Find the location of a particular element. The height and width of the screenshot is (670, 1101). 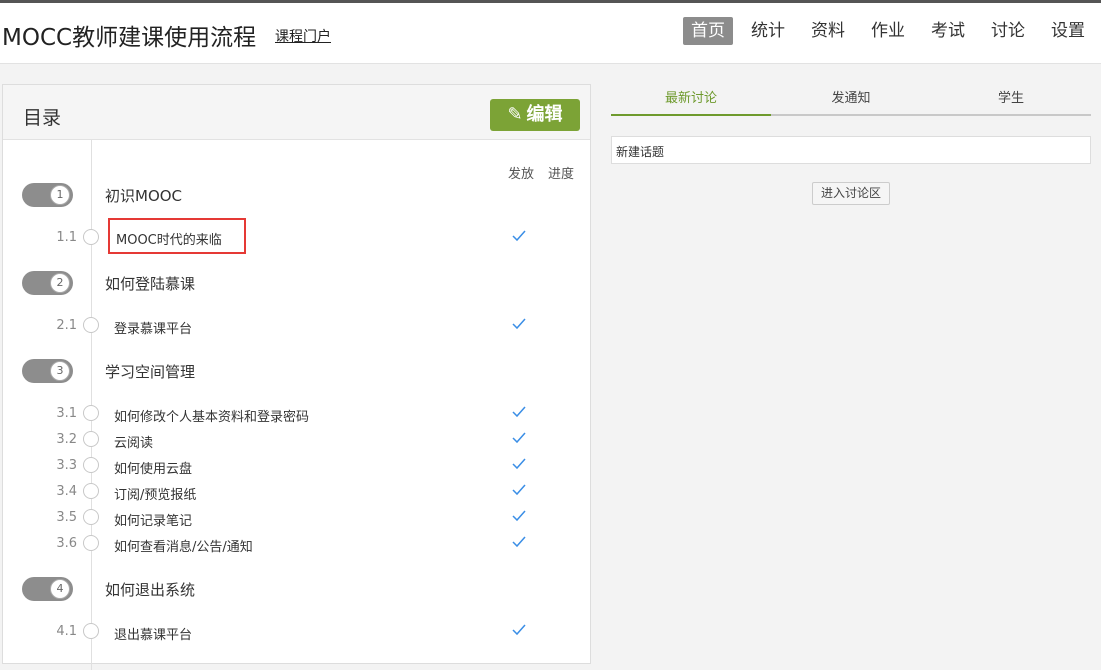

section-title: 如何修改个人基本资料和登录密码 is located at coordinates (211, 415).